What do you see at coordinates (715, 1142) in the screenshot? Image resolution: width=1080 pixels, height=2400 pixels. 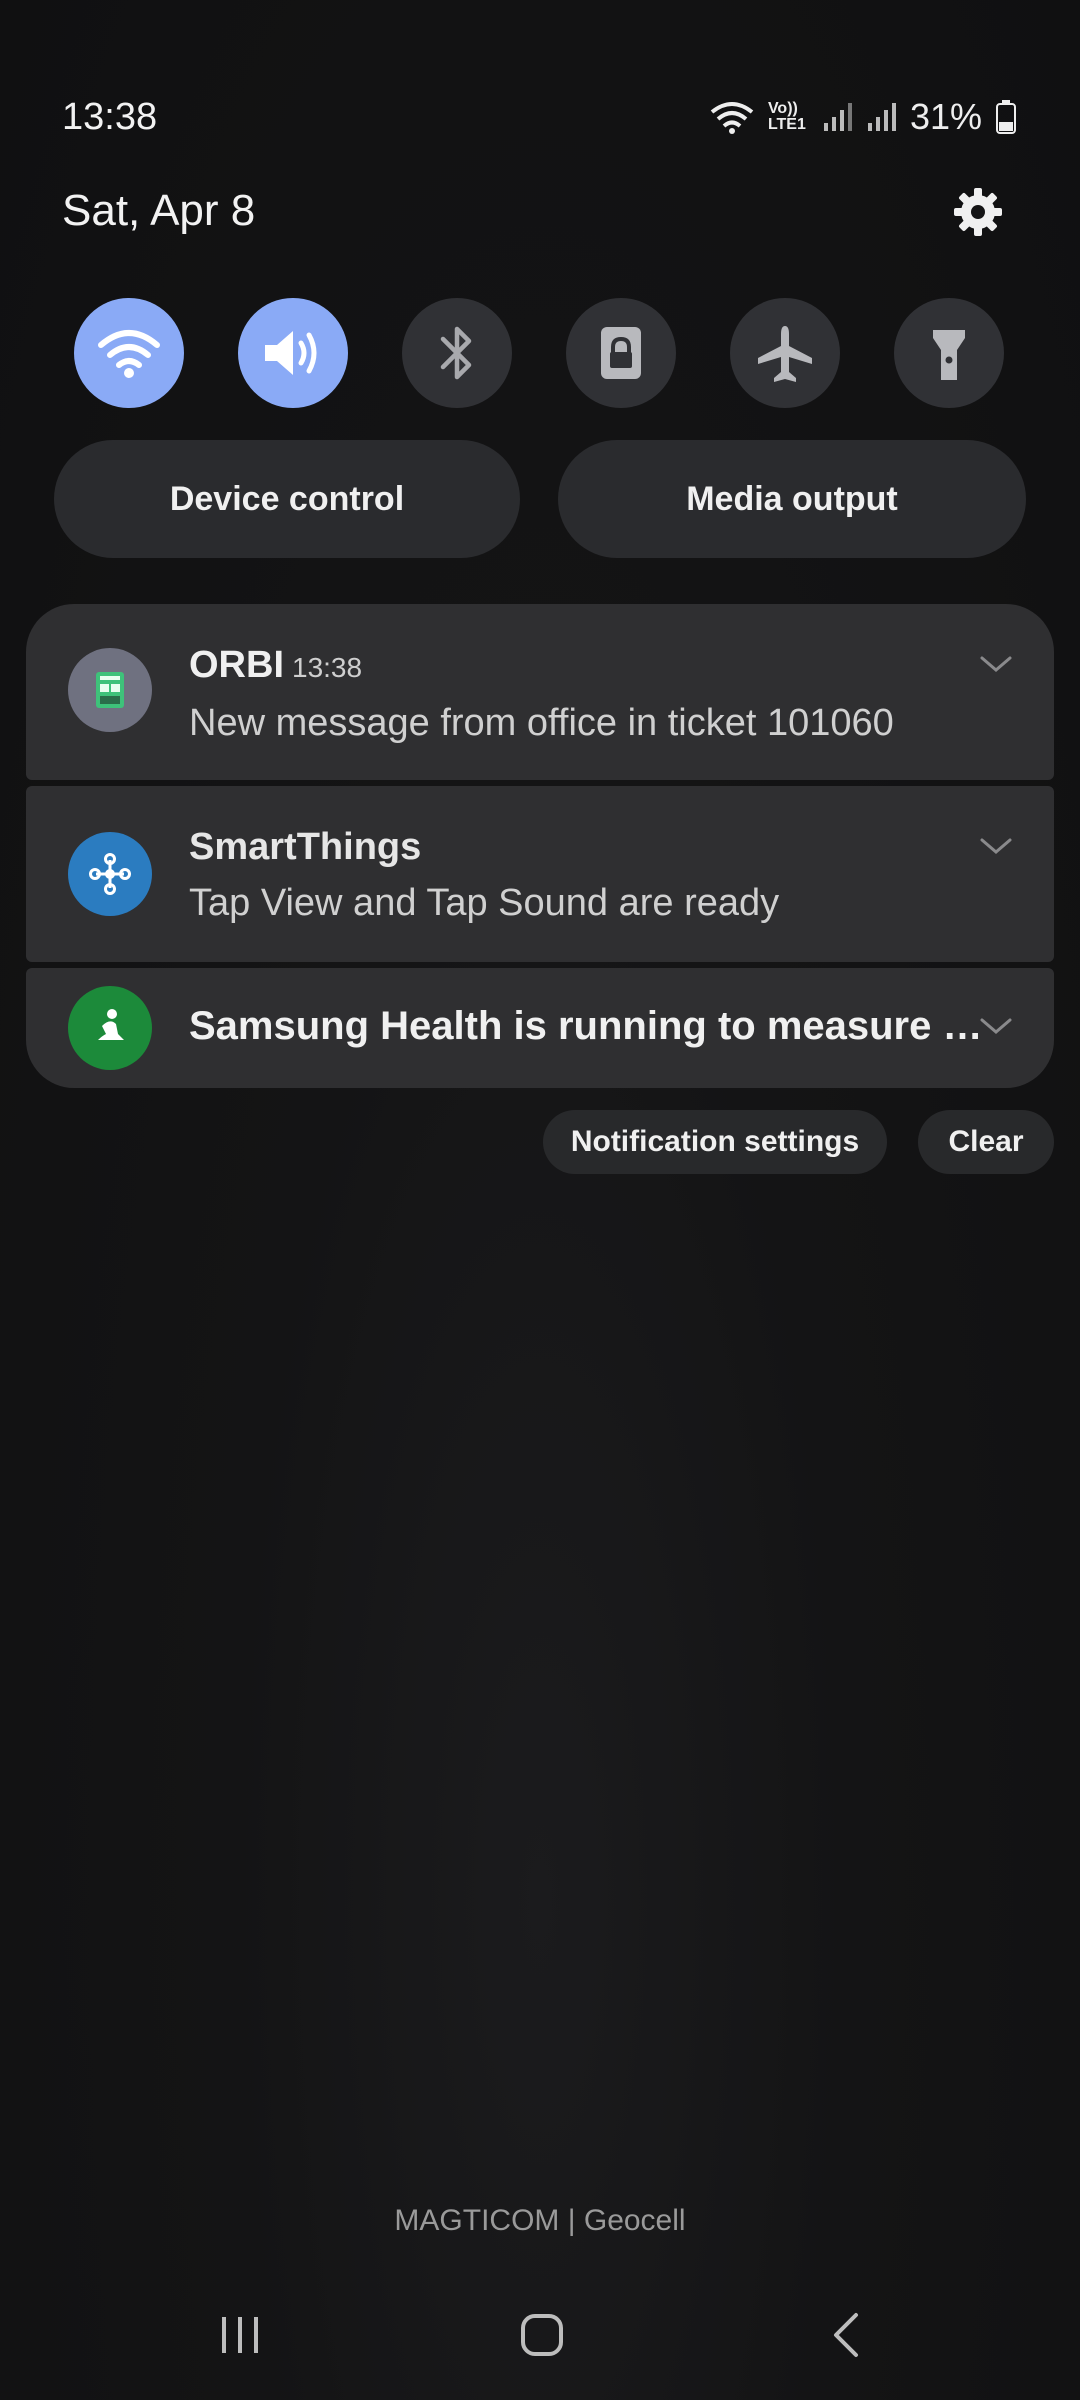 I see `notification-settings-button: Notification settings` at bounding box center [715, 1142].